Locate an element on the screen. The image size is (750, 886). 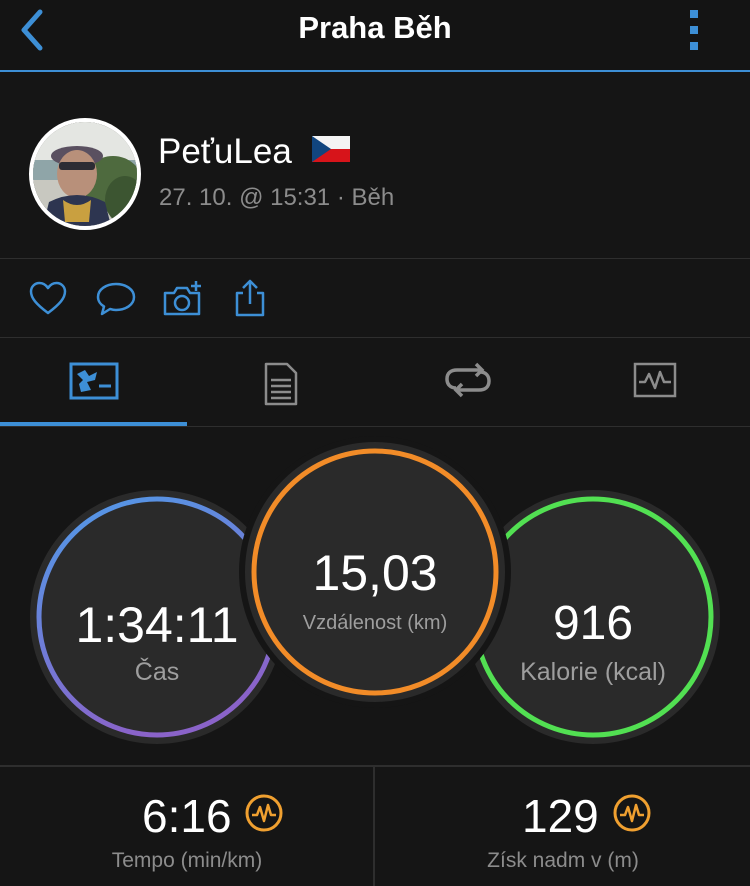
tab-laps is located at coordinates (467, 382).